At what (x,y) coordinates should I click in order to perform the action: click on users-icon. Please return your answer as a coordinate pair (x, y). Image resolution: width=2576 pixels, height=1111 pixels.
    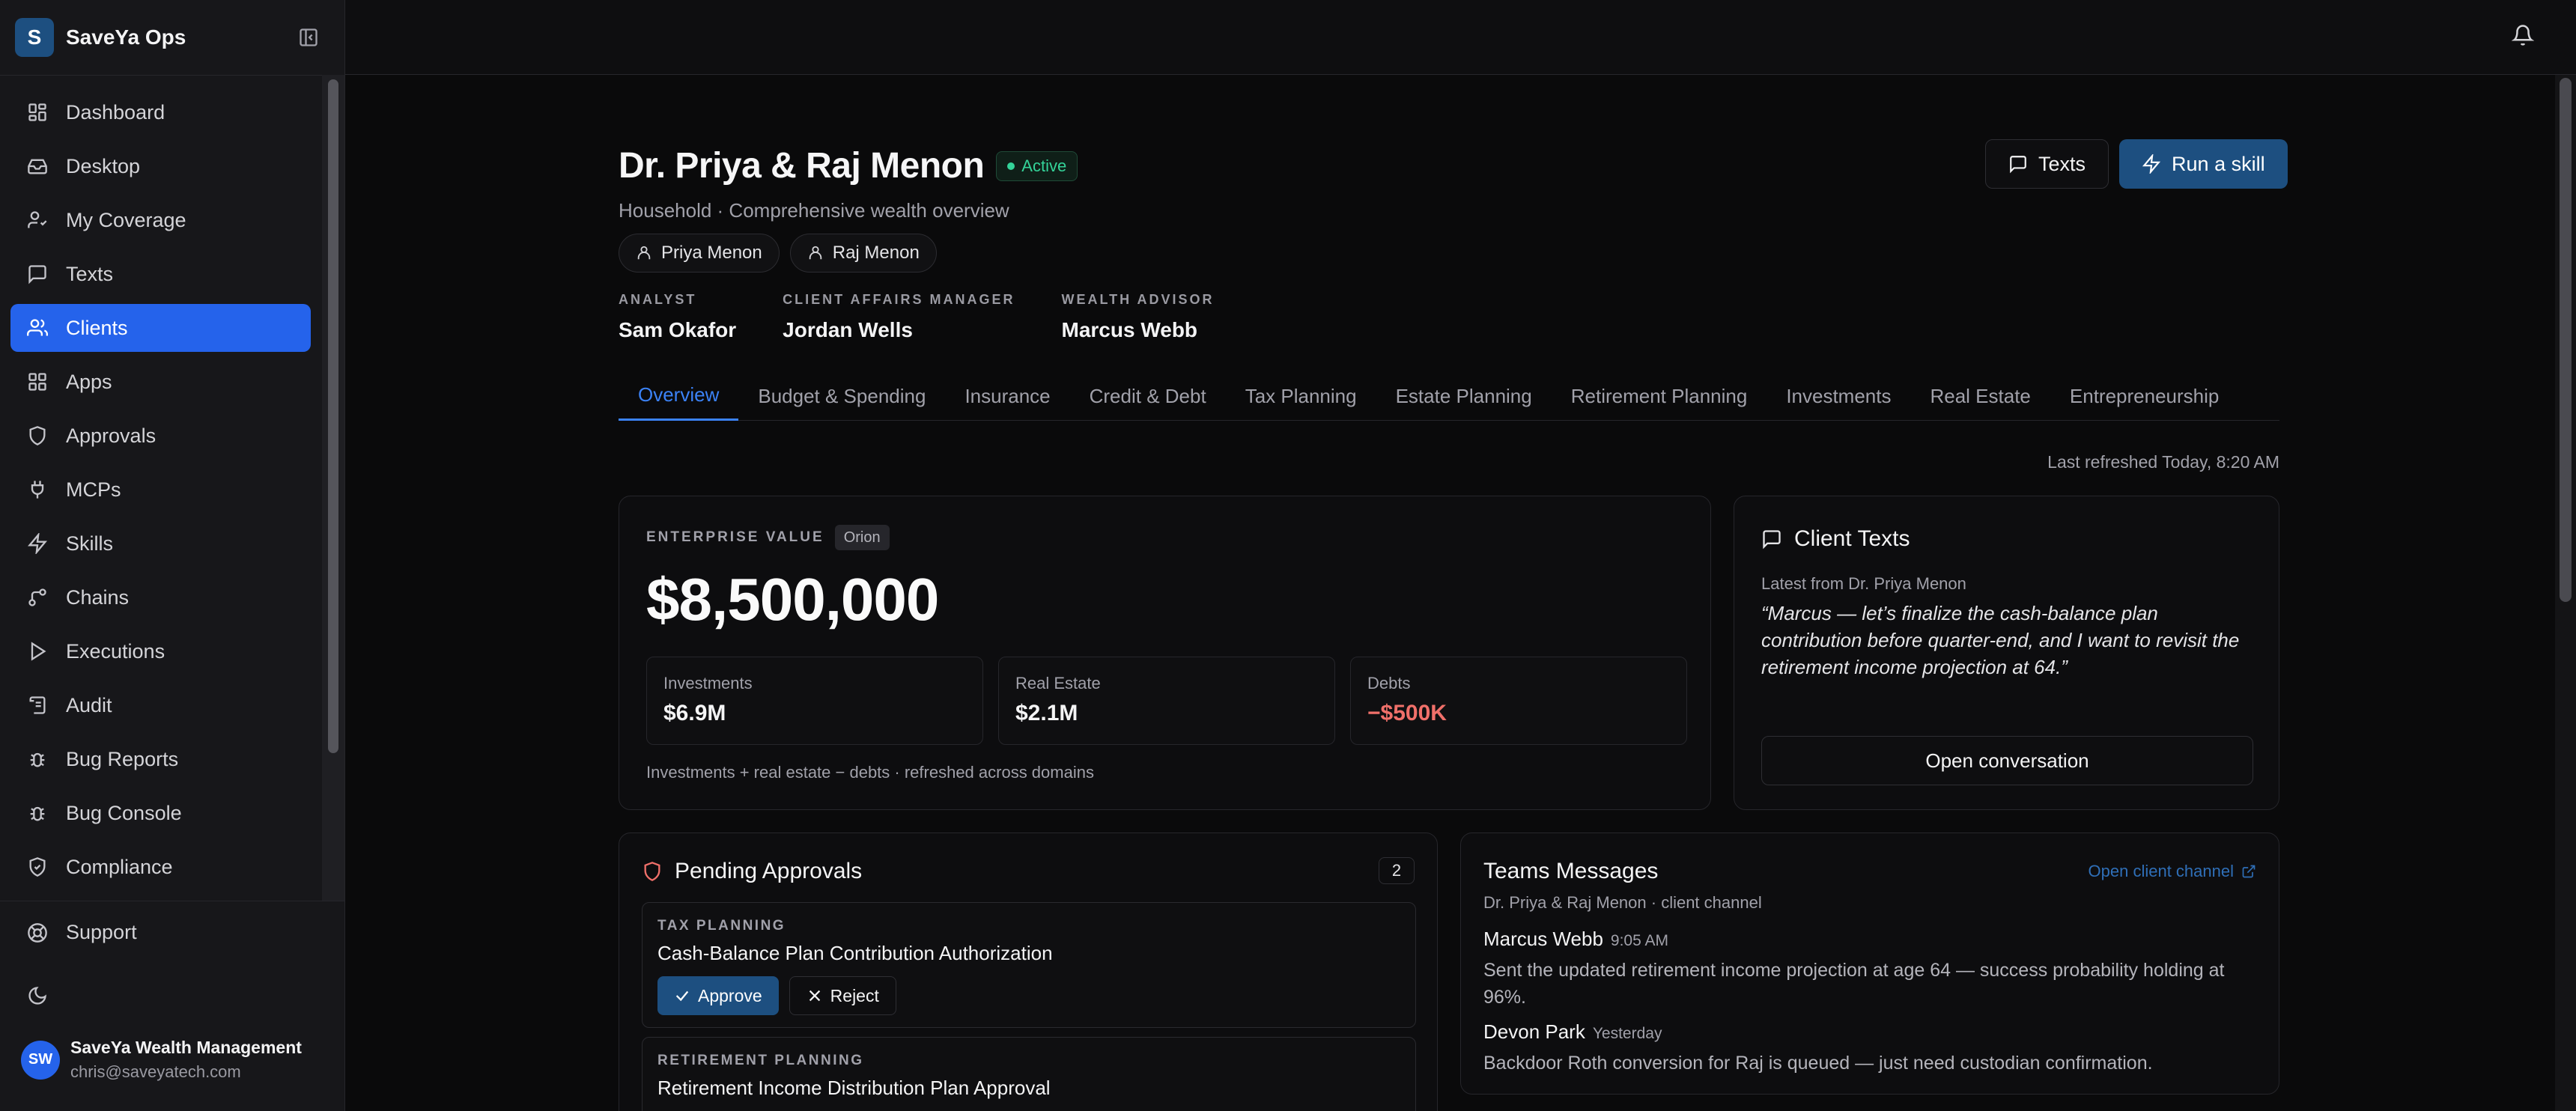
    Looking at the image, I should click on (37, 327).